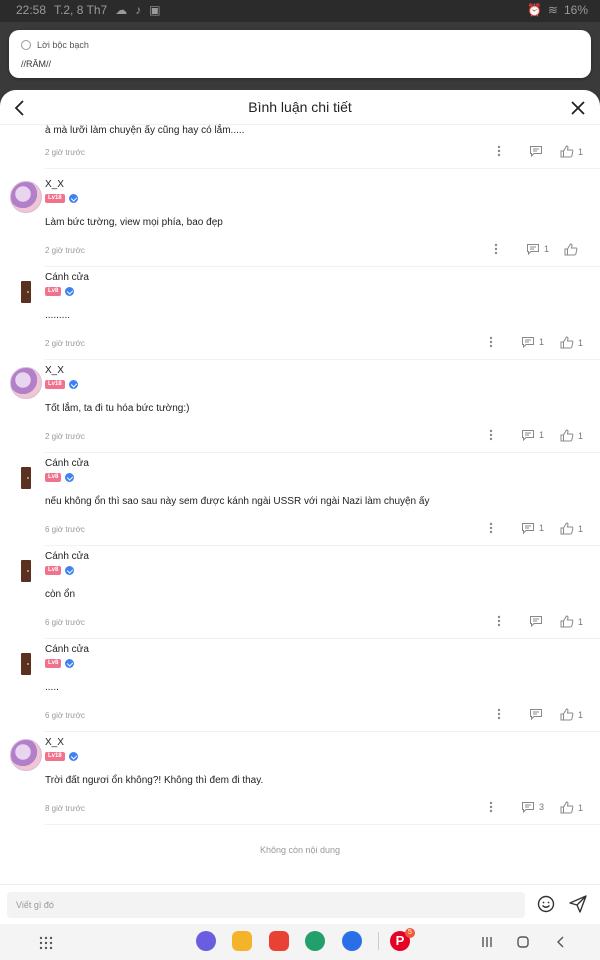 The image size is (600, 960). I want to click on like-button, so click(573, 249).